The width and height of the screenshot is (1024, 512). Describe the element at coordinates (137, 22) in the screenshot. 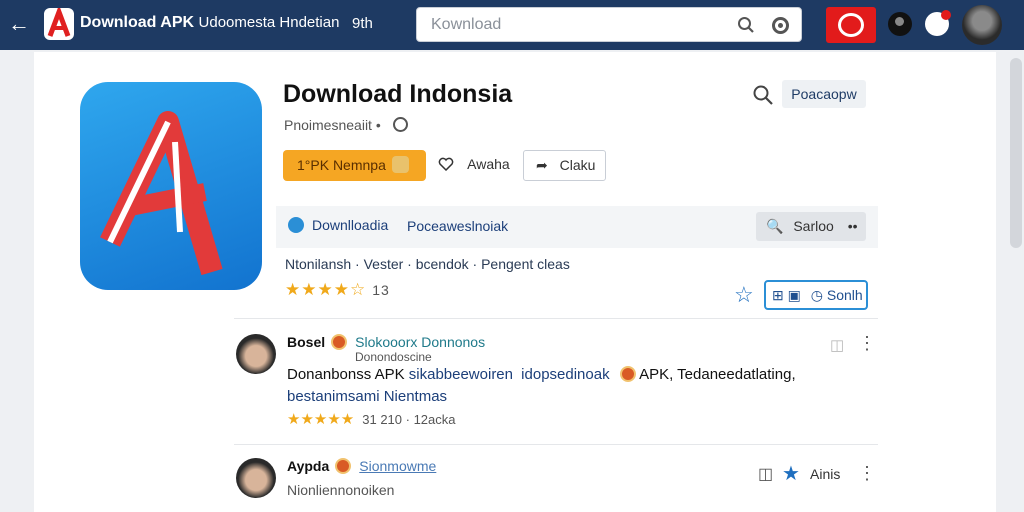

I see `brand-name: Download APK` at that location.